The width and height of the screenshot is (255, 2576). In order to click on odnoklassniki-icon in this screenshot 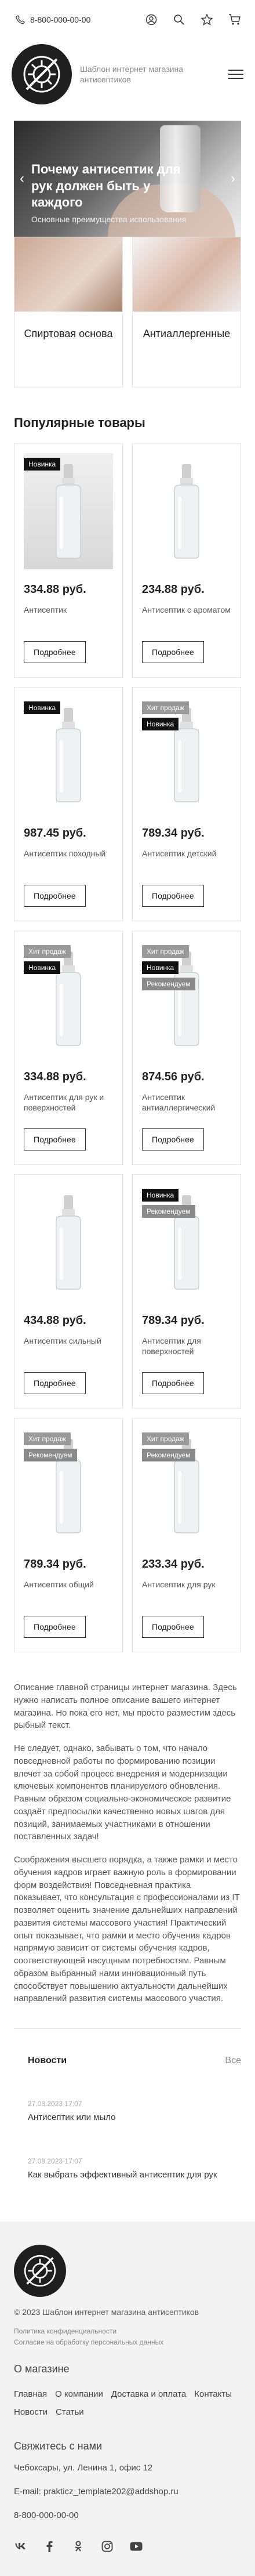, I will do `click(79, 2546)`.